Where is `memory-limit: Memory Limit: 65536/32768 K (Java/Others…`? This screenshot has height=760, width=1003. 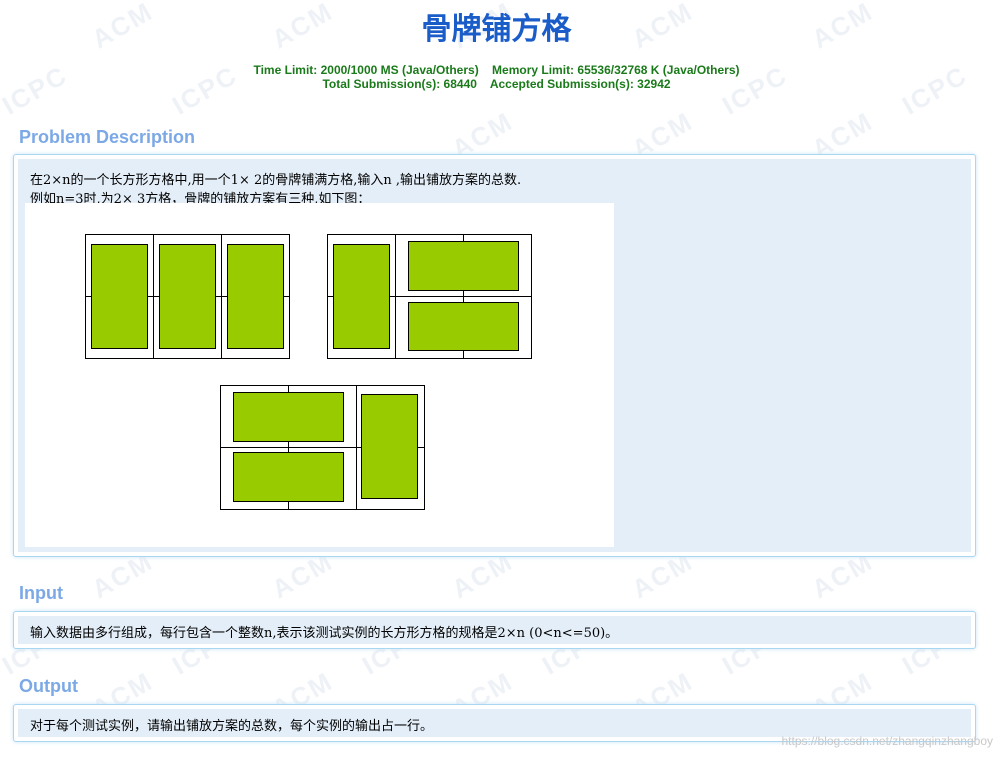
memory-limit: Memory Limit: 65536/32768 K (Java/Others… is located at coordinates (616, 70).